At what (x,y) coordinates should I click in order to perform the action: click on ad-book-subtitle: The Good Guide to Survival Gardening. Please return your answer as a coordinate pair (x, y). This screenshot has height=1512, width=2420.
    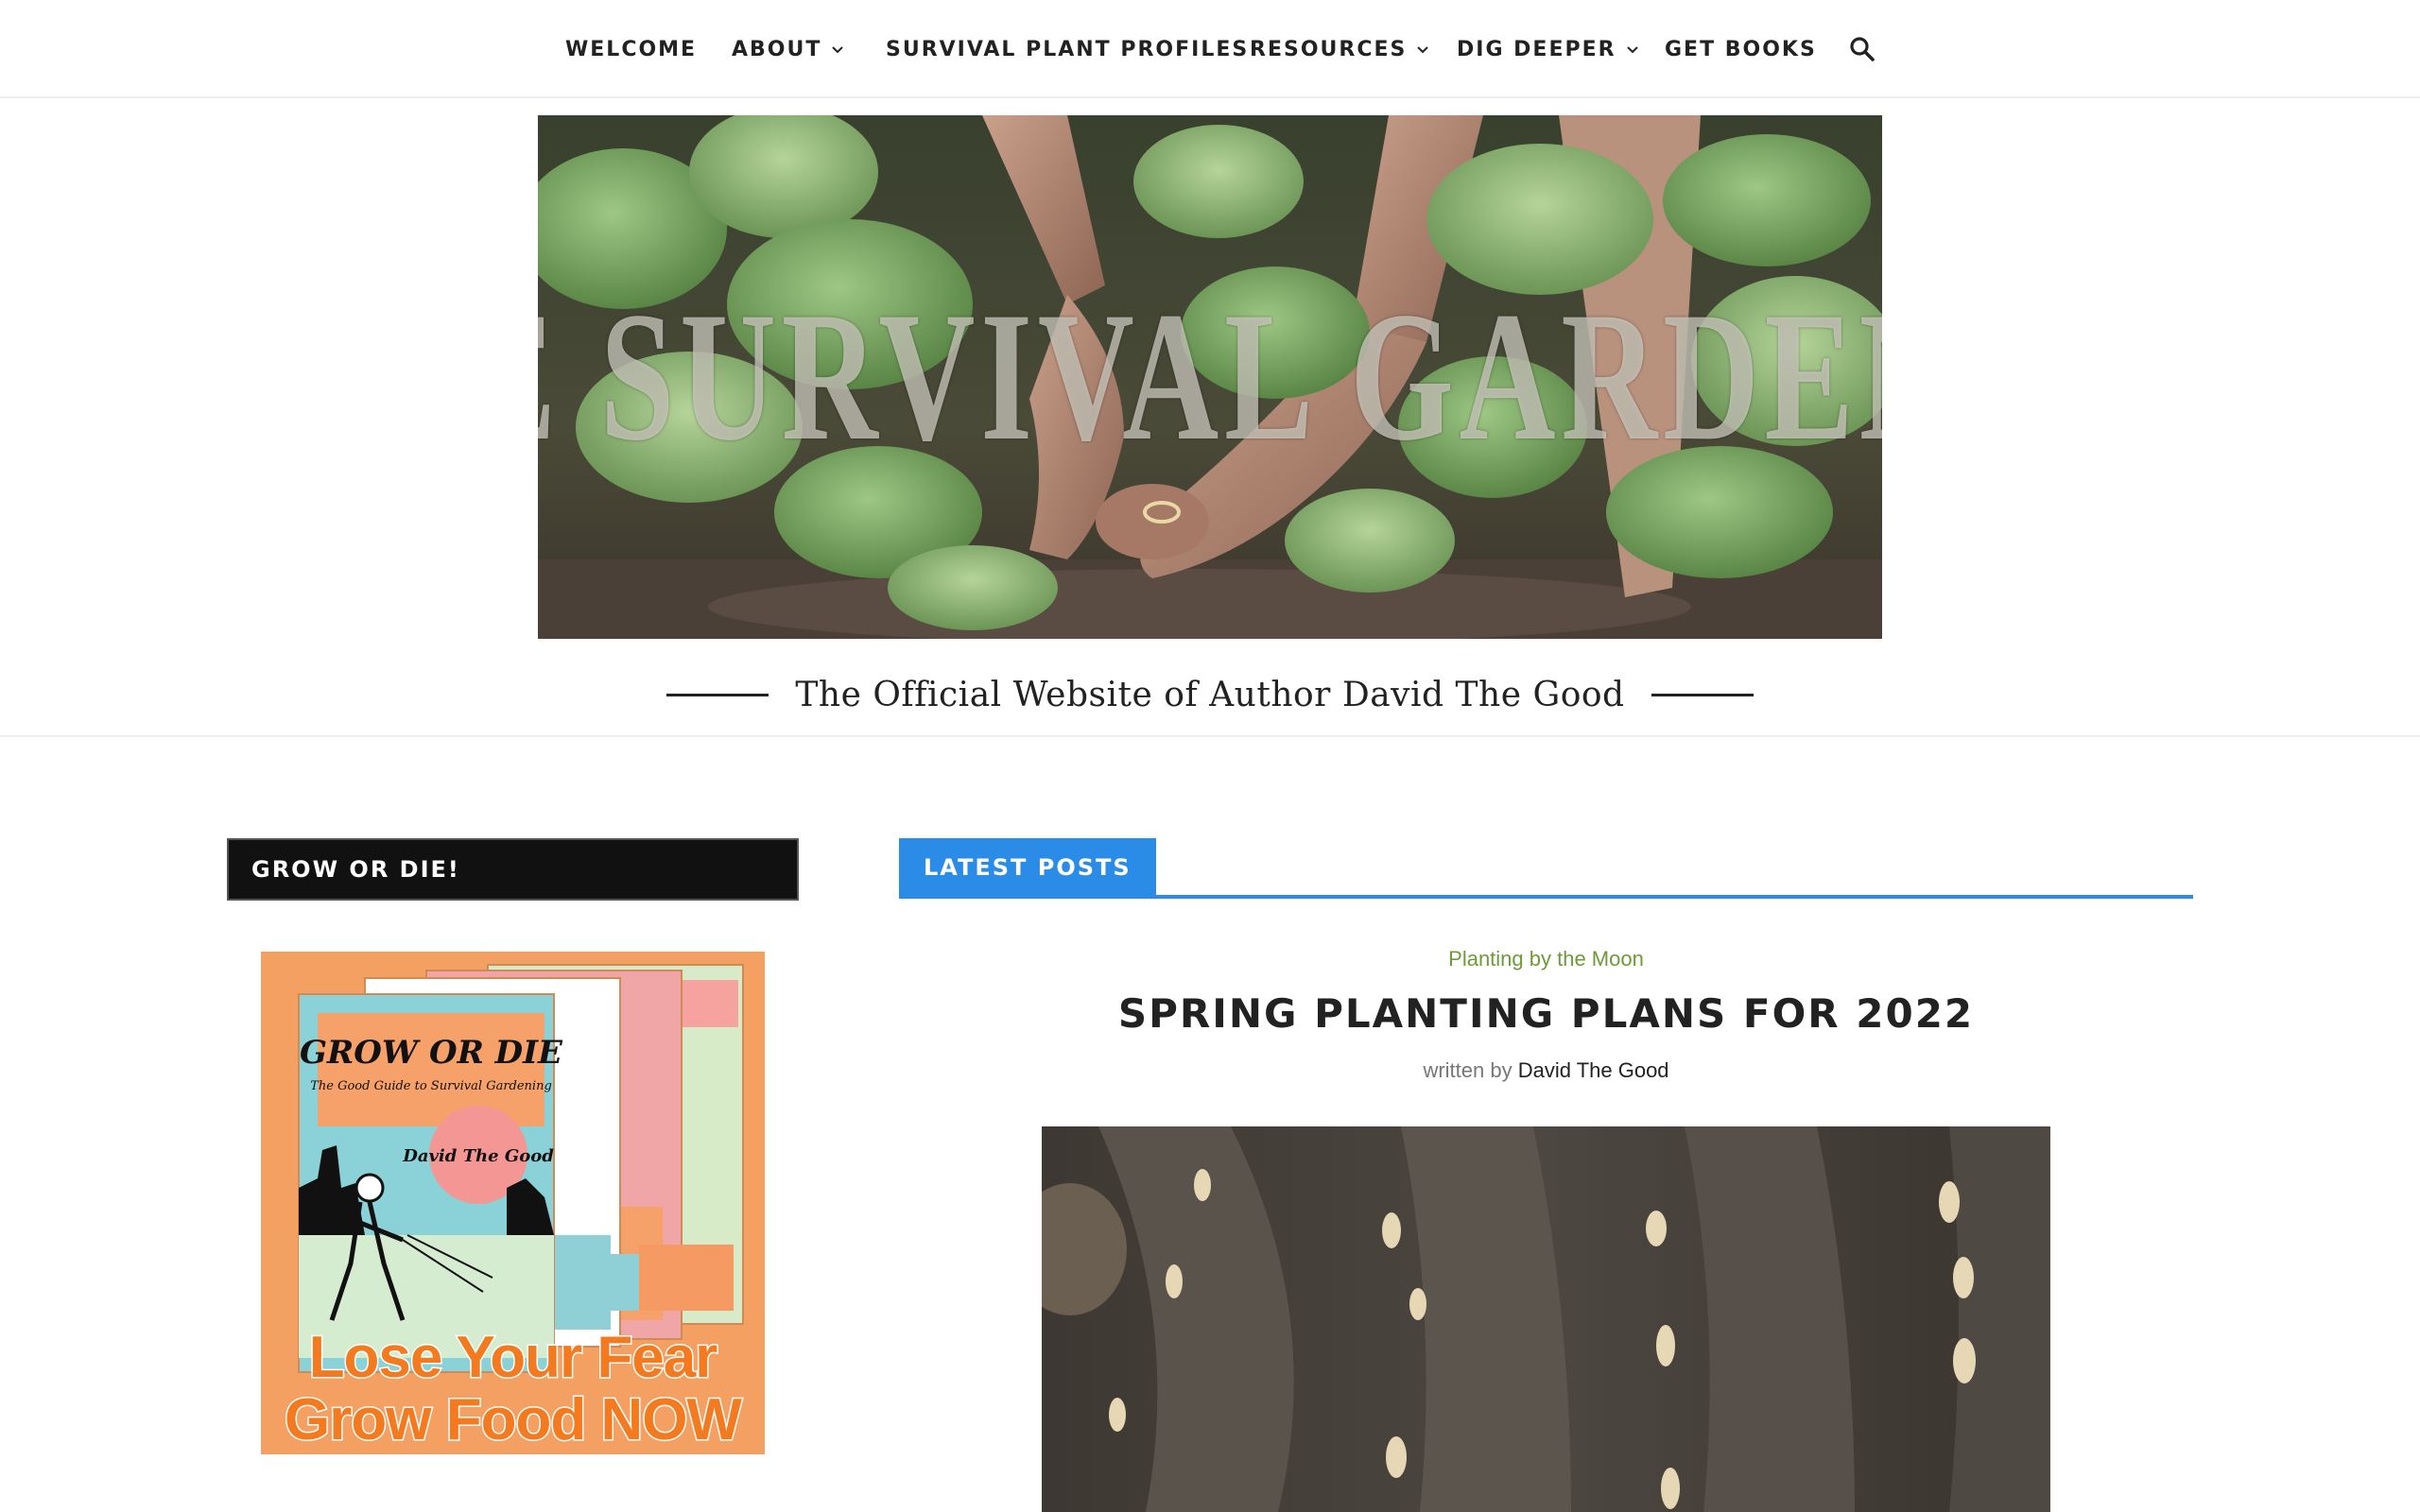
    Looking at the image, I should click on (431, 1086).